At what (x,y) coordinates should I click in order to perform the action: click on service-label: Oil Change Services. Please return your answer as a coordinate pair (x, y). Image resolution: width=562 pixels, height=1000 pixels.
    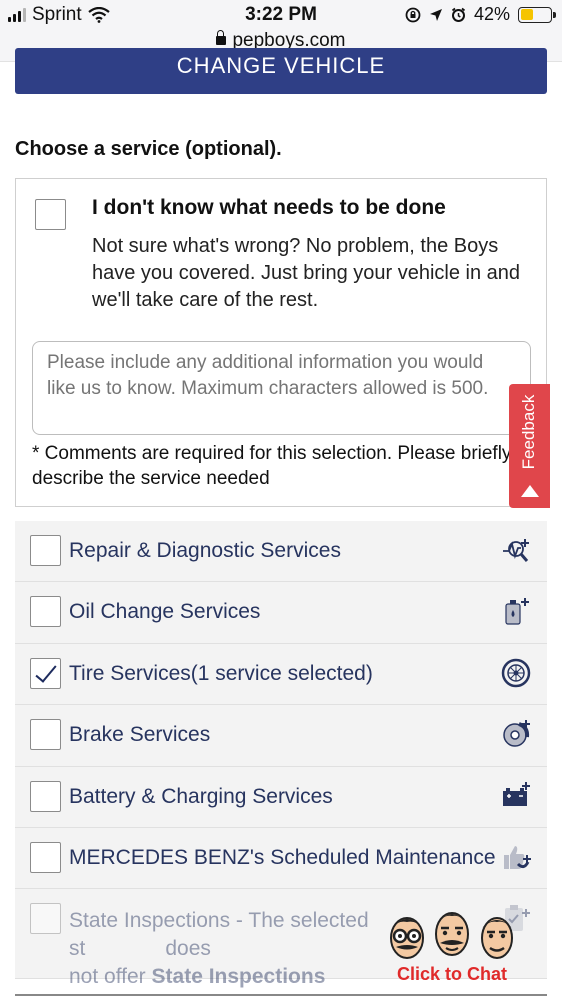
    Looking at the image, I should click on (165, 612).